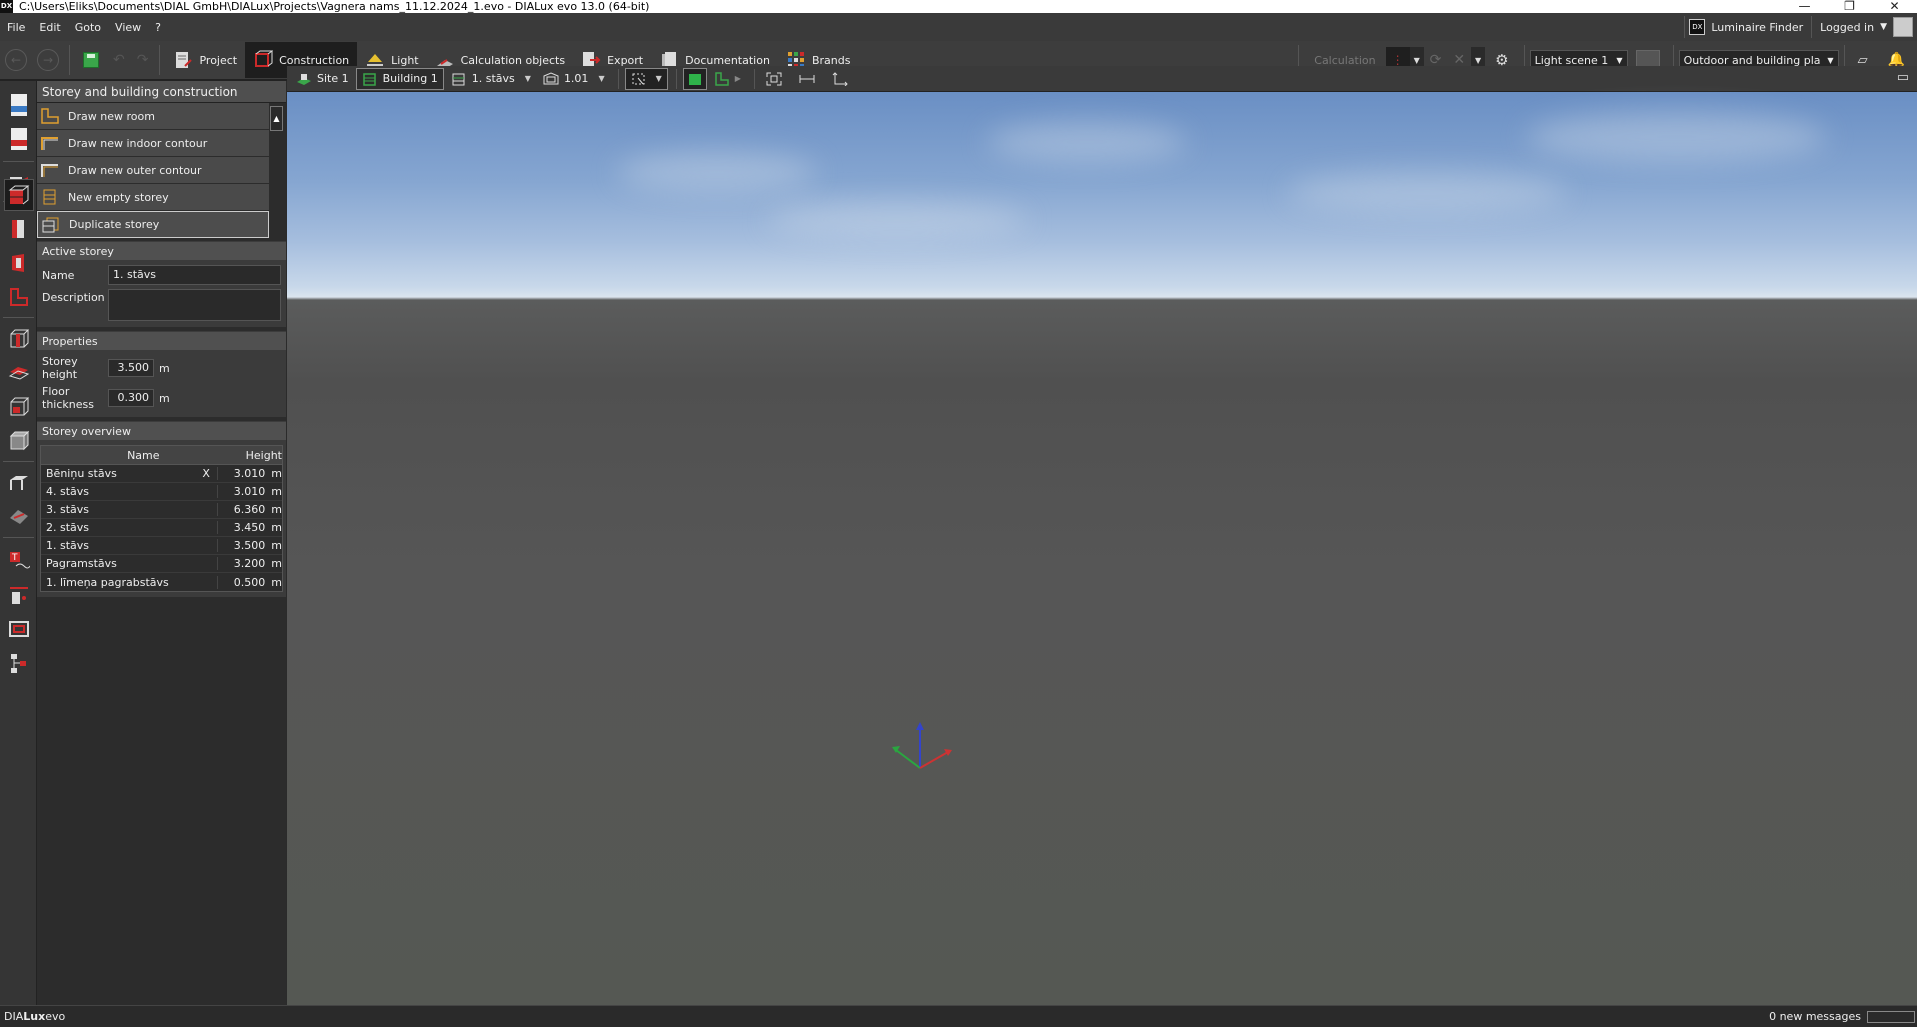 The height and width of the screenshot is (1027, 1917). Describe the element at coordinates (88, 27) in the screenshot. I see `menu-goto: Goto` at that location.